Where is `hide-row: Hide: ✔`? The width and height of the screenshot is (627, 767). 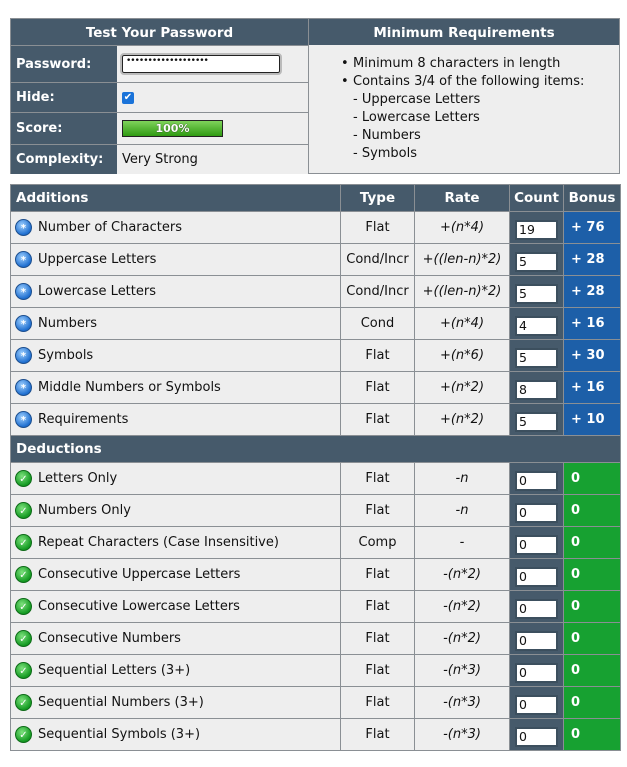
hide-row: Hide: ✔ is located at coordinates (159, 97).